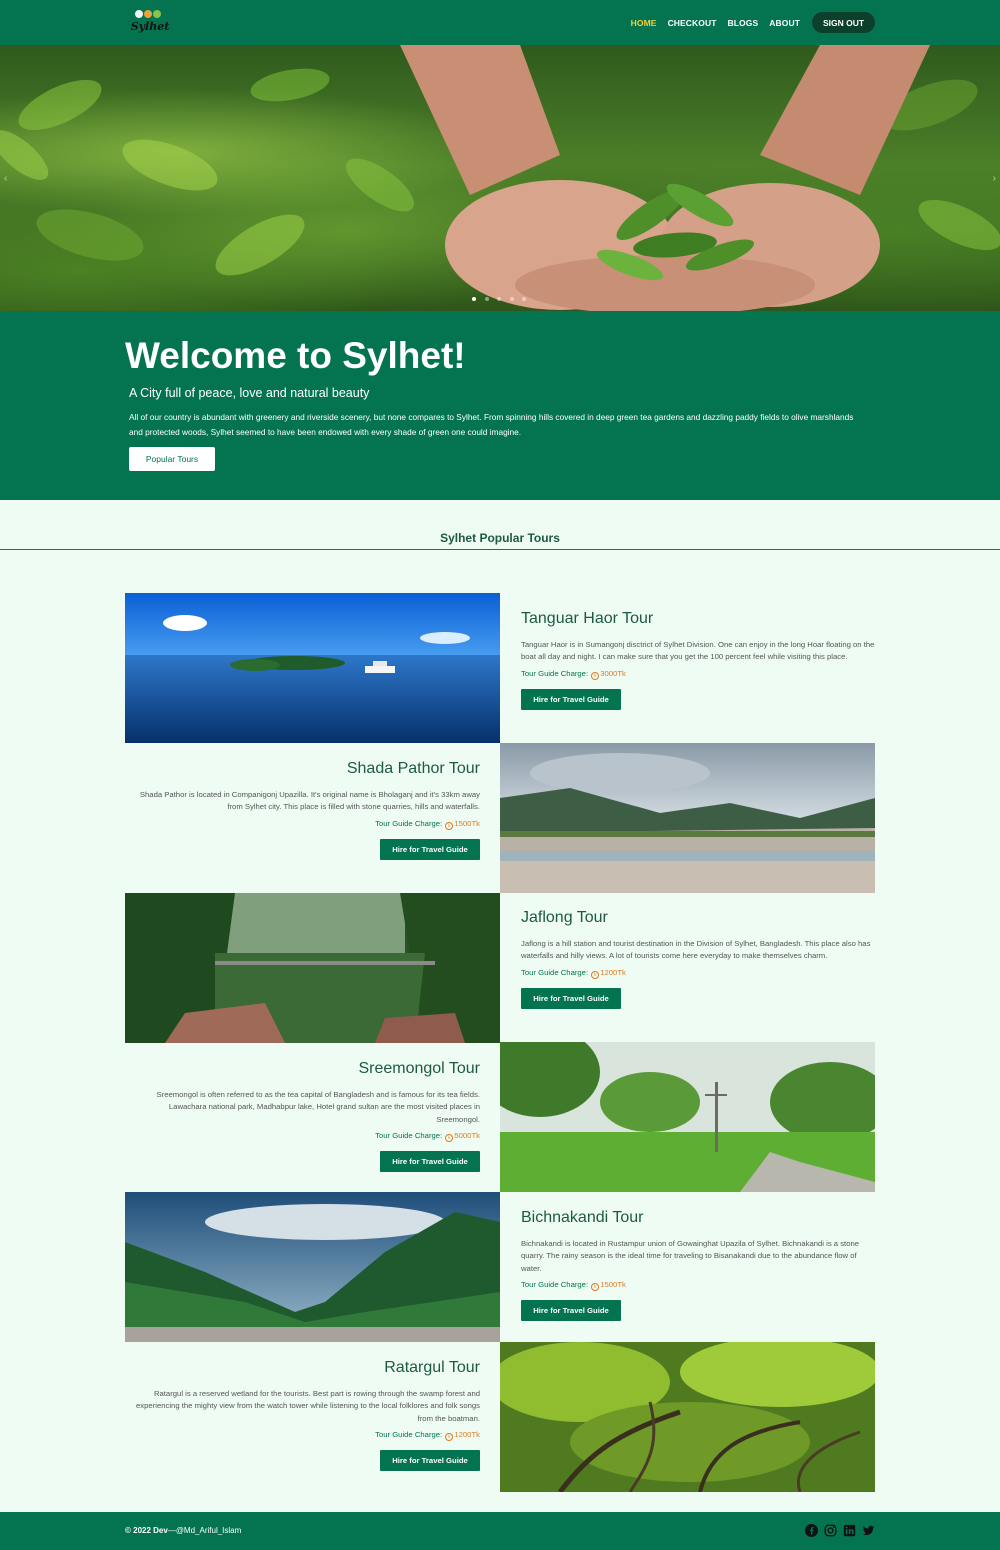 This screenshot has height=1550, width=1000. I want to click on nav-link-checkout: CHECKOUT, so click(692, 23).